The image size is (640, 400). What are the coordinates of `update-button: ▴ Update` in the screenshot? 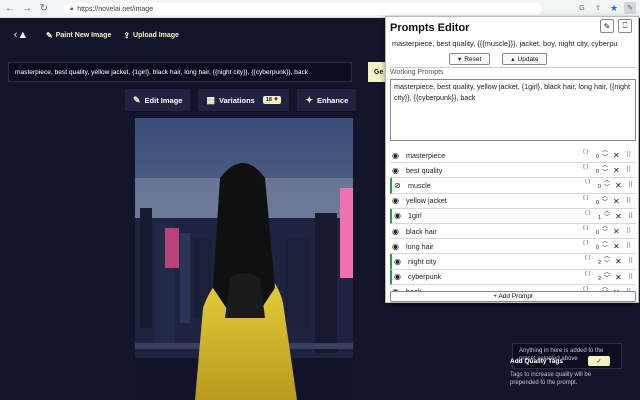 It's located at (525, 59).